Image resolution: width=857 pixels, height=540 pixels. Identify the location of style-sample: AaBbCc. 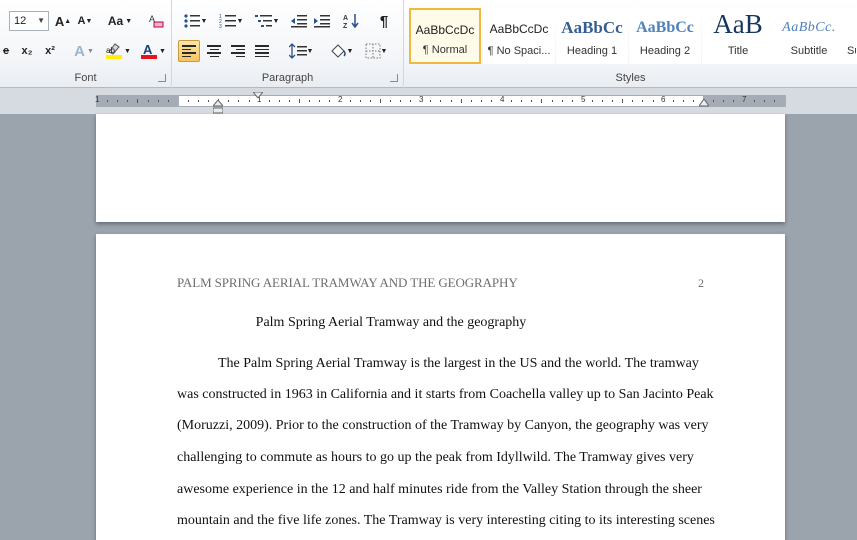
(665, 27).